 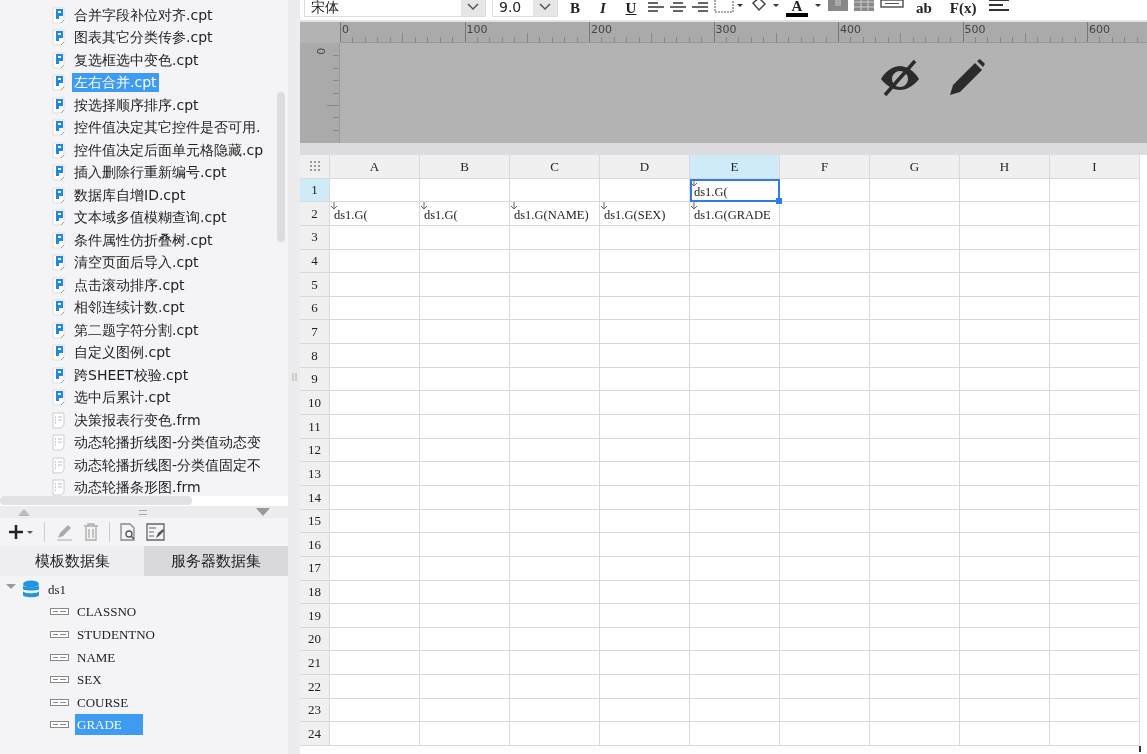 What do you see at coordinates (465, 167) in the screenshot?
I see `column-header: B` at bounding box center [465, 167].